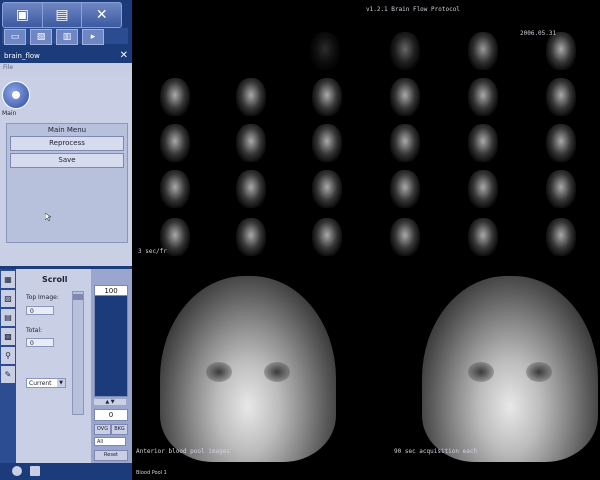 This screenshot has height=480, width=600. What do you see at coordinates (9, 113) in the screenshot?
I see `main-label: Main` at bounding box center [9, 113].